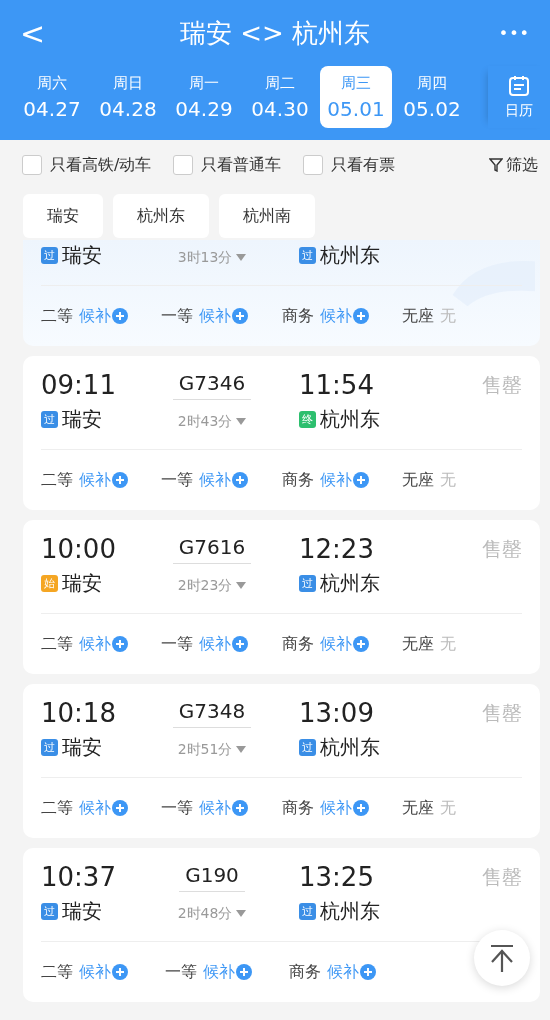 The image size is (550, 1020). I want to click on station-chip: 杭州南, so click(267, 216).